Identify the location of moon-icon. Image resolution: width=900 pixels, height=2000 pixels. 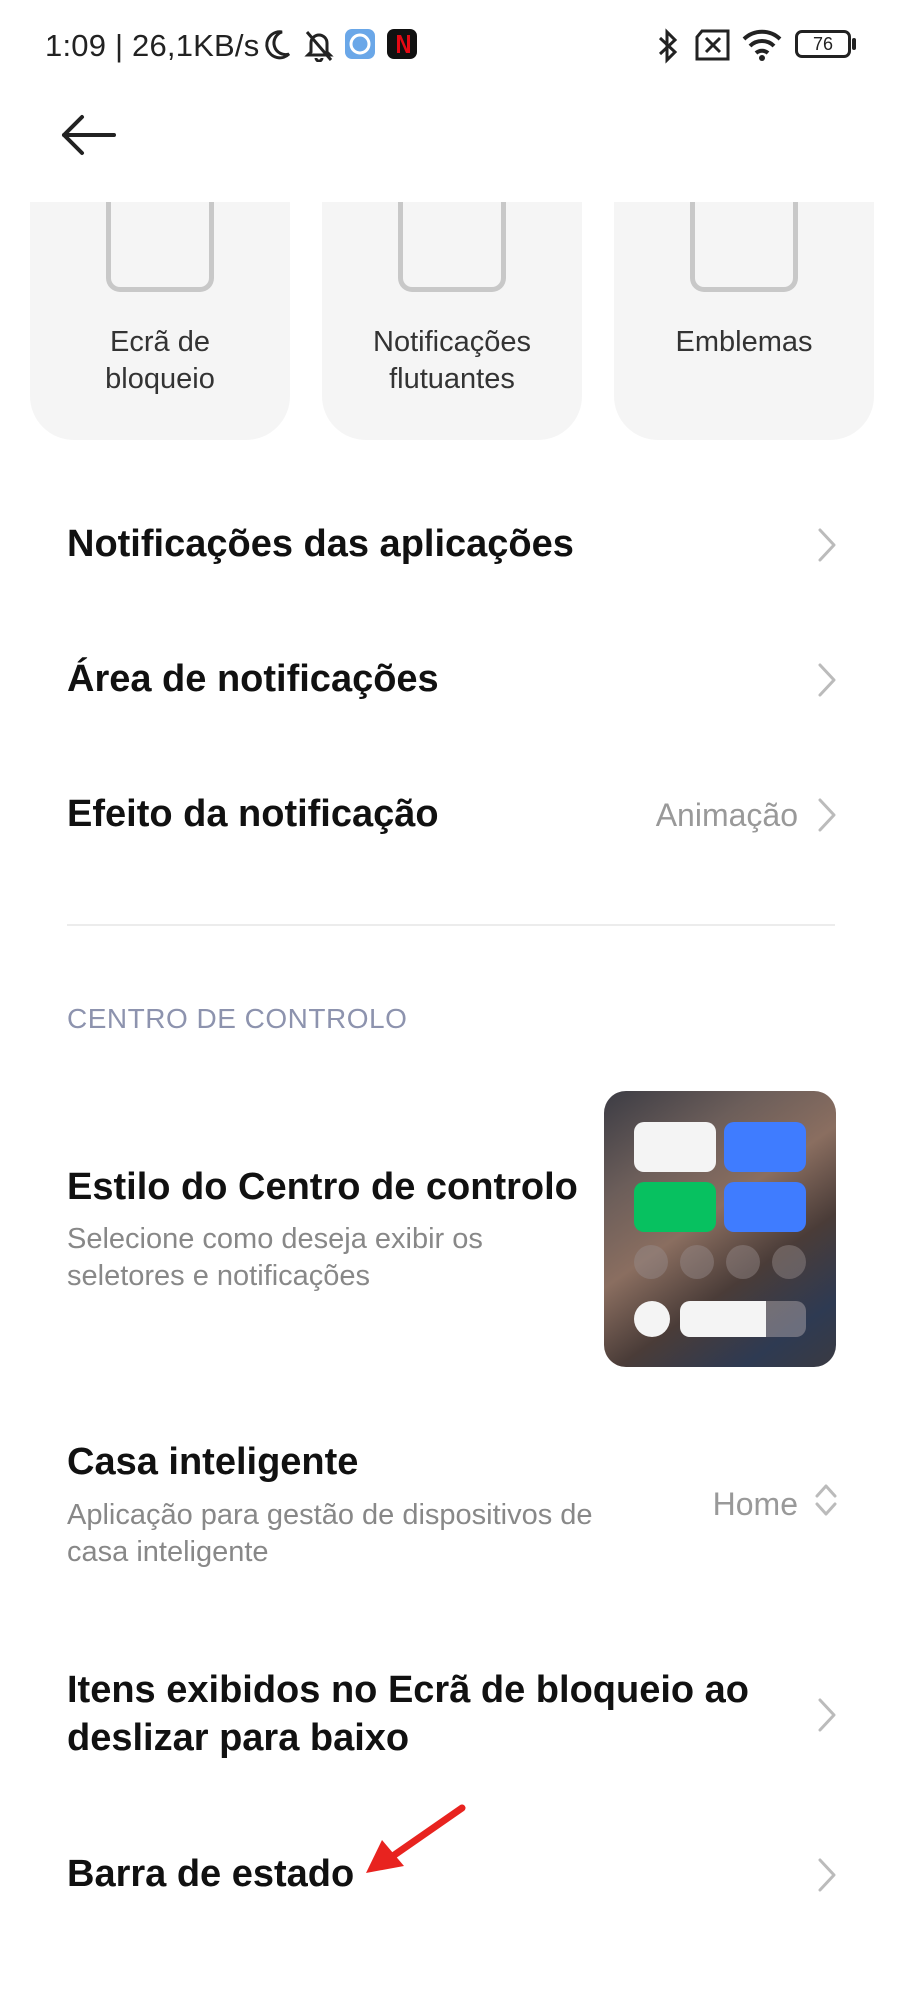
(278, 45).